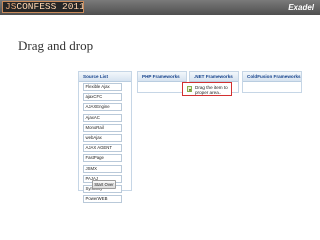 The width and height of the screenshot is (320, 240). I want to click on coldfusion-frameworks-header: ColdFusion Frameworks, so click(272, 77).